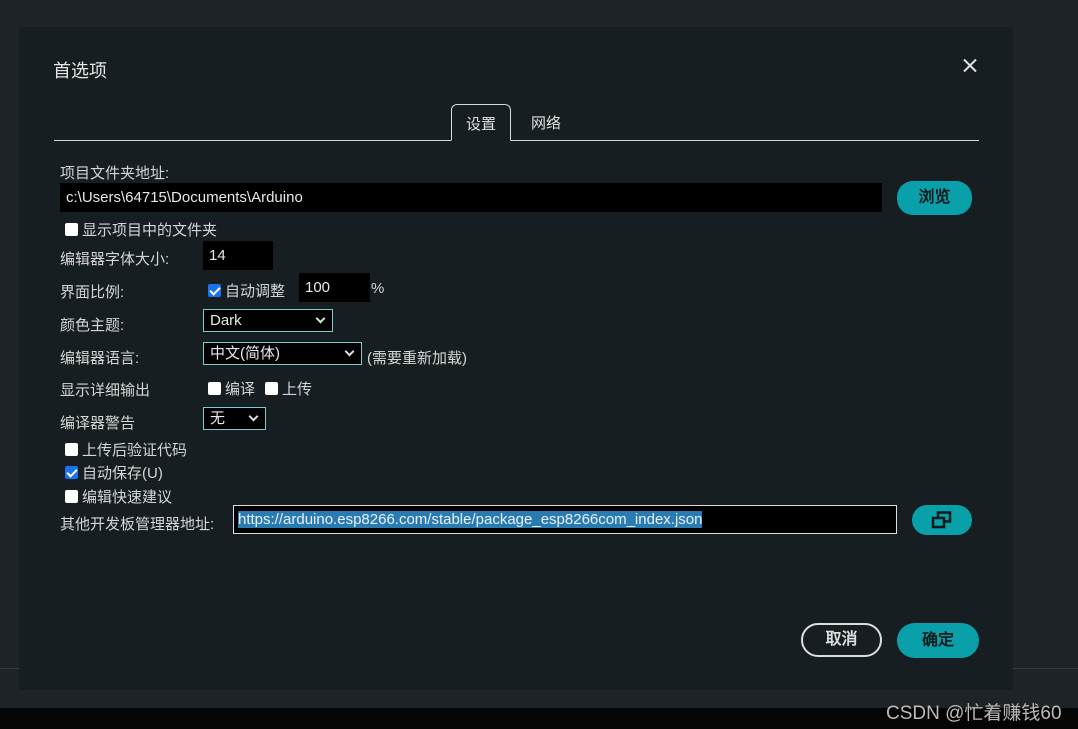 Image resolution: width=1078 pixels, height=729 pixels. Describe the element at coordinates (268, 320) in the screenshot. I see `theme-select: Dark` at that location.